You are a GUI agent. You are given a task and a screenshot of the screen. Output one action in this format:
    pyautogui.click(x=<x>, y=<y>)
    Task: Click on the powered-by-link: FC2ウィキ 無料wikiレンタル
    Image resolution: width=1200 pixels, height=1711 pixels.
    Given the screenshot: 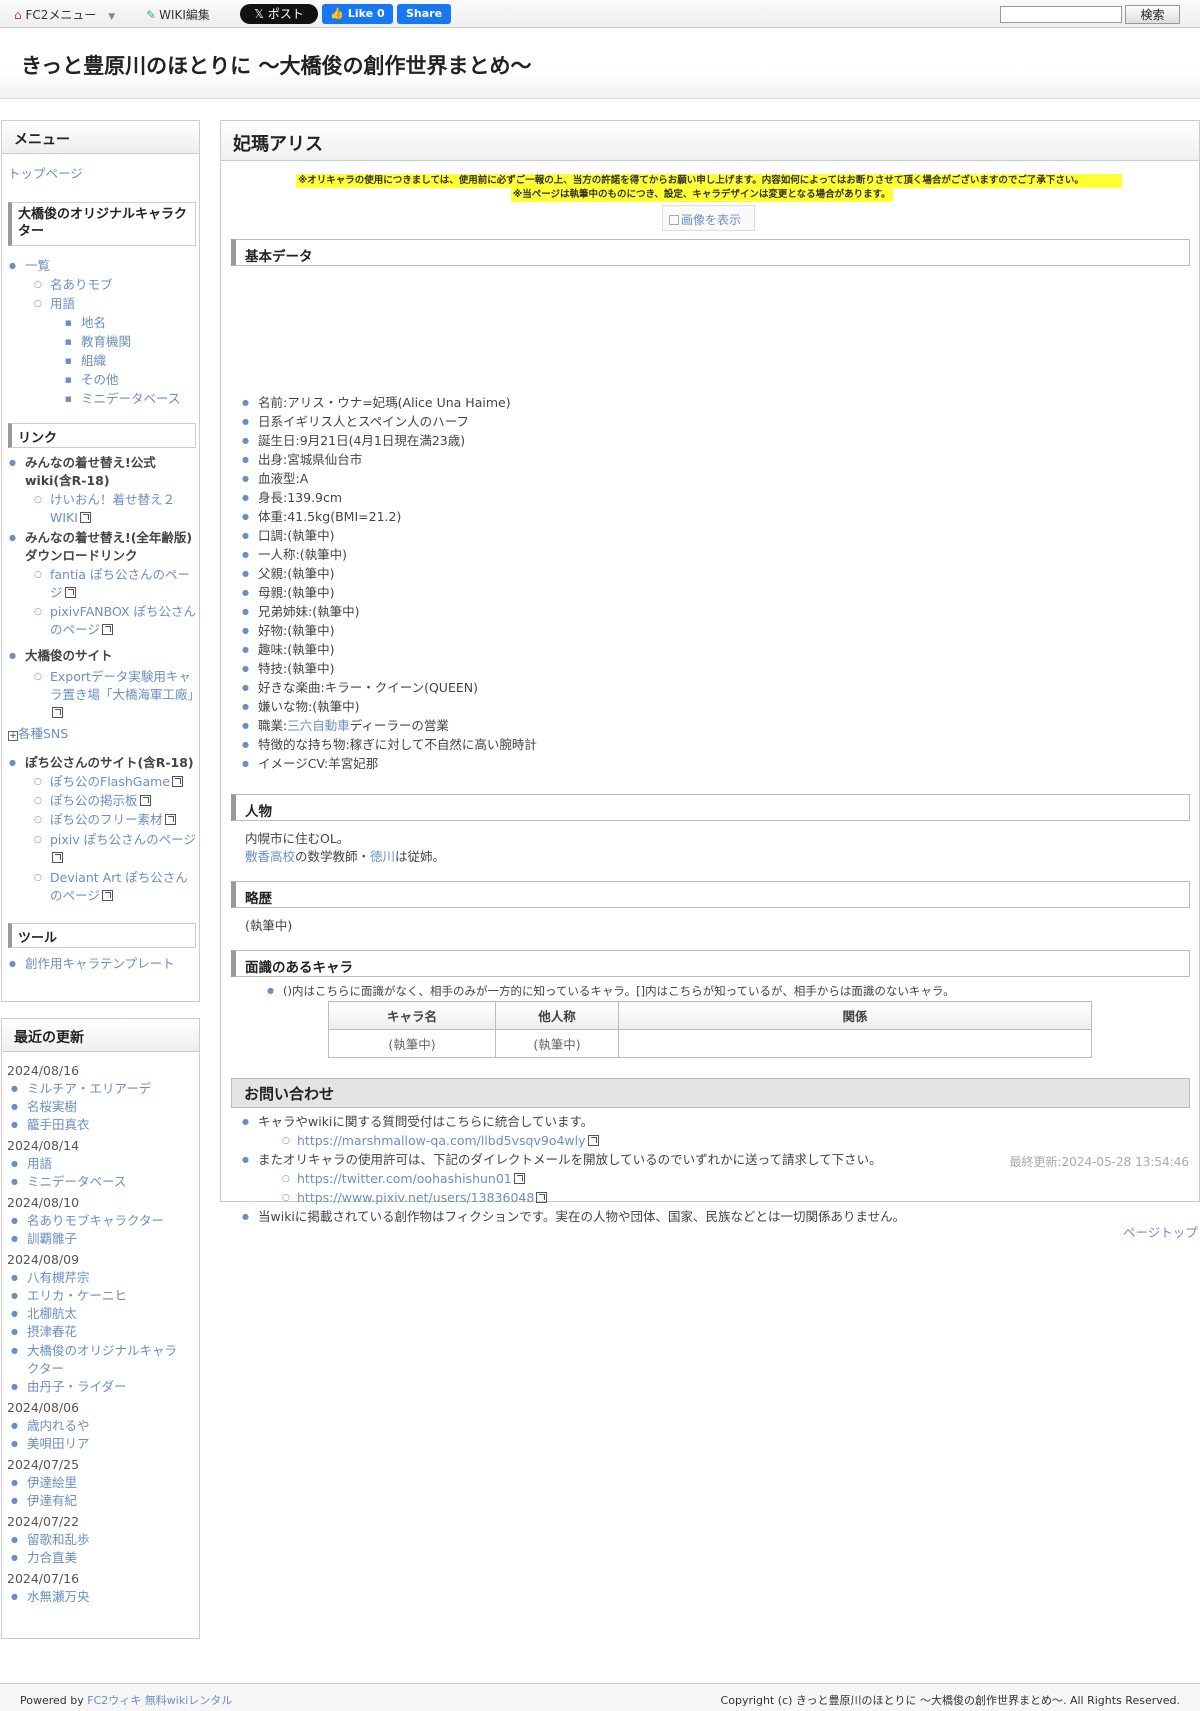 What is the action you would take?
    pyautogui.click(x=159, y=1700)
    